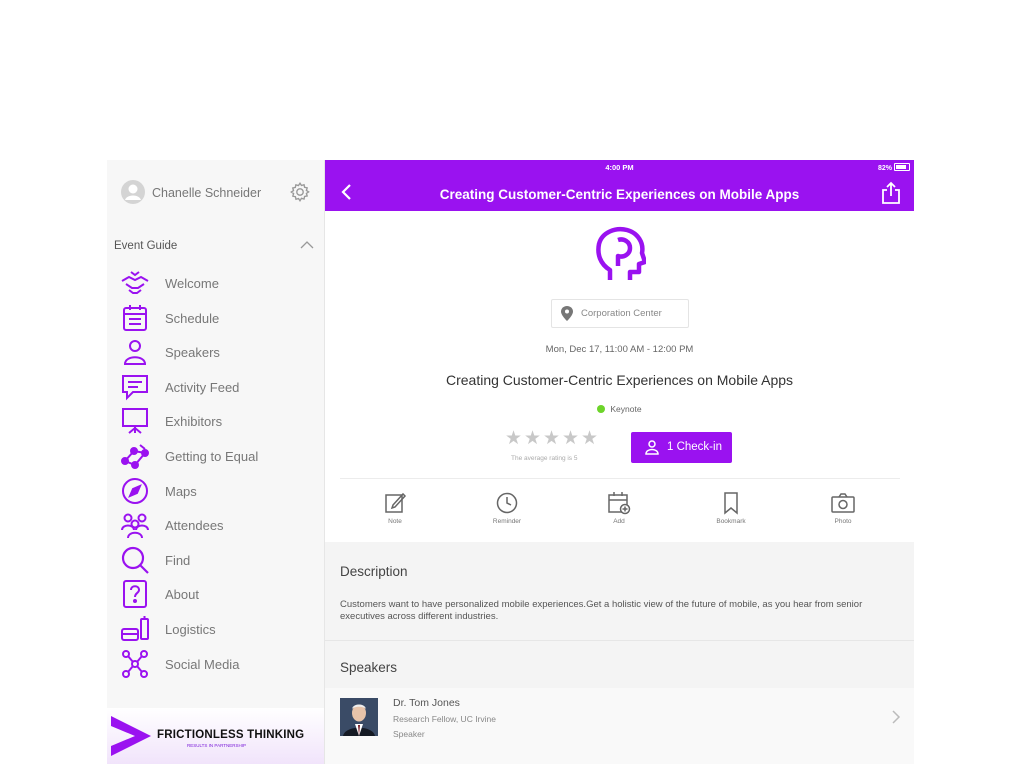 The width and height of the screenshot is (1020, 764). Describe the element at coordinates (192, 318) in the screenshot. I see `sidebar-item-label: Schedule` at that location.